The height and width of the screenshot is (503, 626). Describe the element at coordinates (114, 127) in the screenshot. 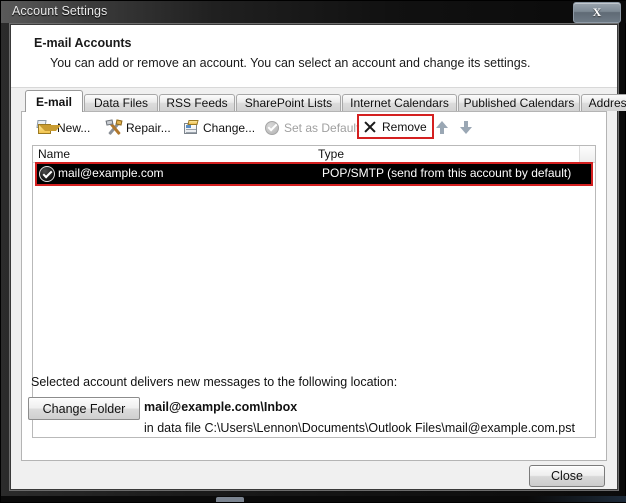

I see `repair-icon` at that location.